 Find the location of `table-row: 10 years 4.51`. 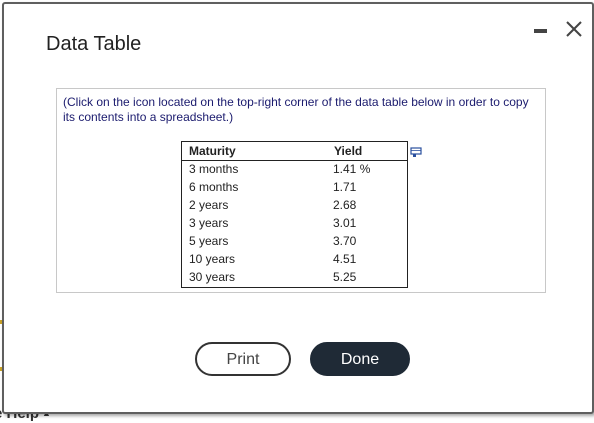

table-row: 10 years 4.51 is located at coordinates (294, 259).